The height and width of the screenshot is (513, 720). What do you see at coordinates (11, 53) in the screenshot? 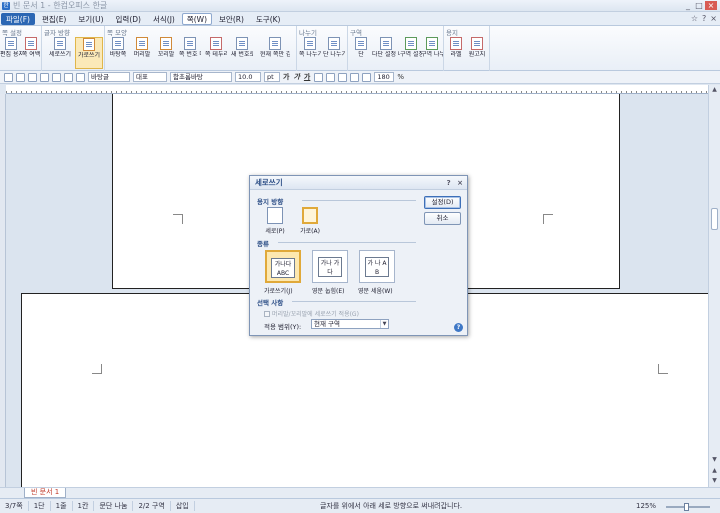
I see `paper-setup-button: 편집 용지` at bounding box center [11, 53].